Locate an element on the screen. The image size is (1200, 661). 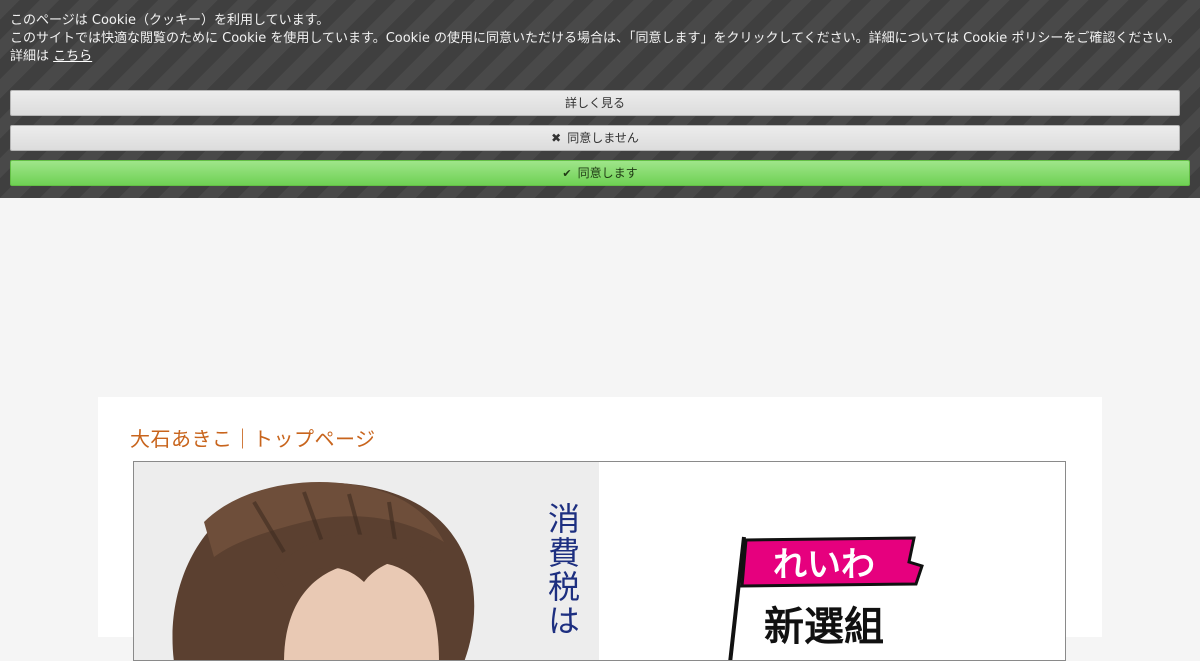
party-logo-graphic: れいわ 新選組 is located at coordinates (826, 598).